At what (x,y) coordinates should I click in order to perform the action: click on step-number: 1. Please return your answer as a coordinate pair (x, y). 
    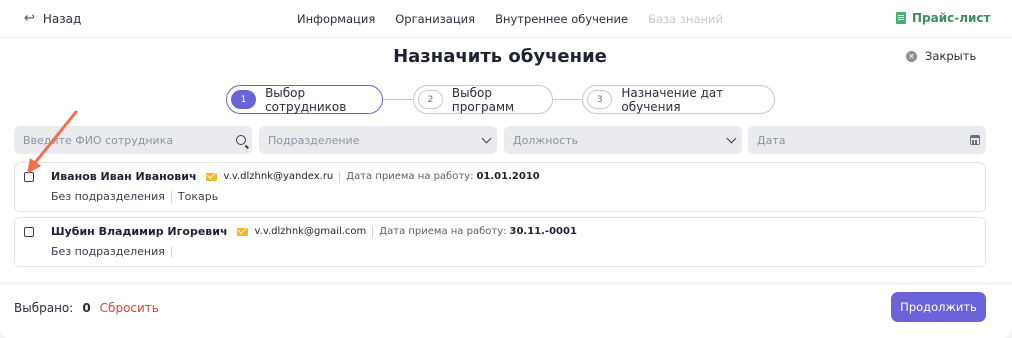
    Looking at the image, I should click on (244, 99).